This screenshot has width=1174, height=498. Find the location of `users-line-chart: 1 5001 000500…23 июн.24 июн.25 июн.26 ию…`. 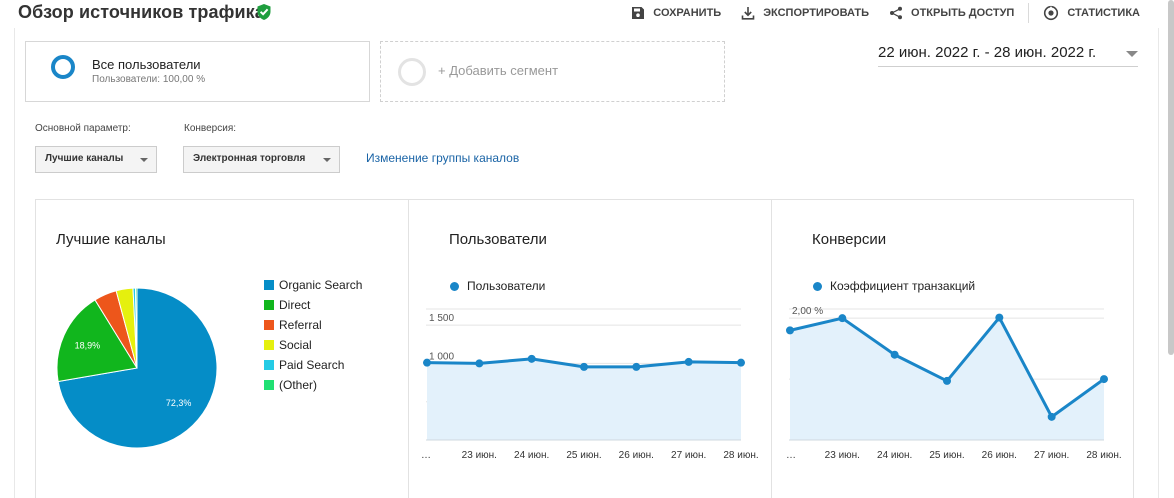

users-line-chart: 1 5001 000500…23 июн.24 июн.25 июн.26 ию… is located at coordinates (590, 384).